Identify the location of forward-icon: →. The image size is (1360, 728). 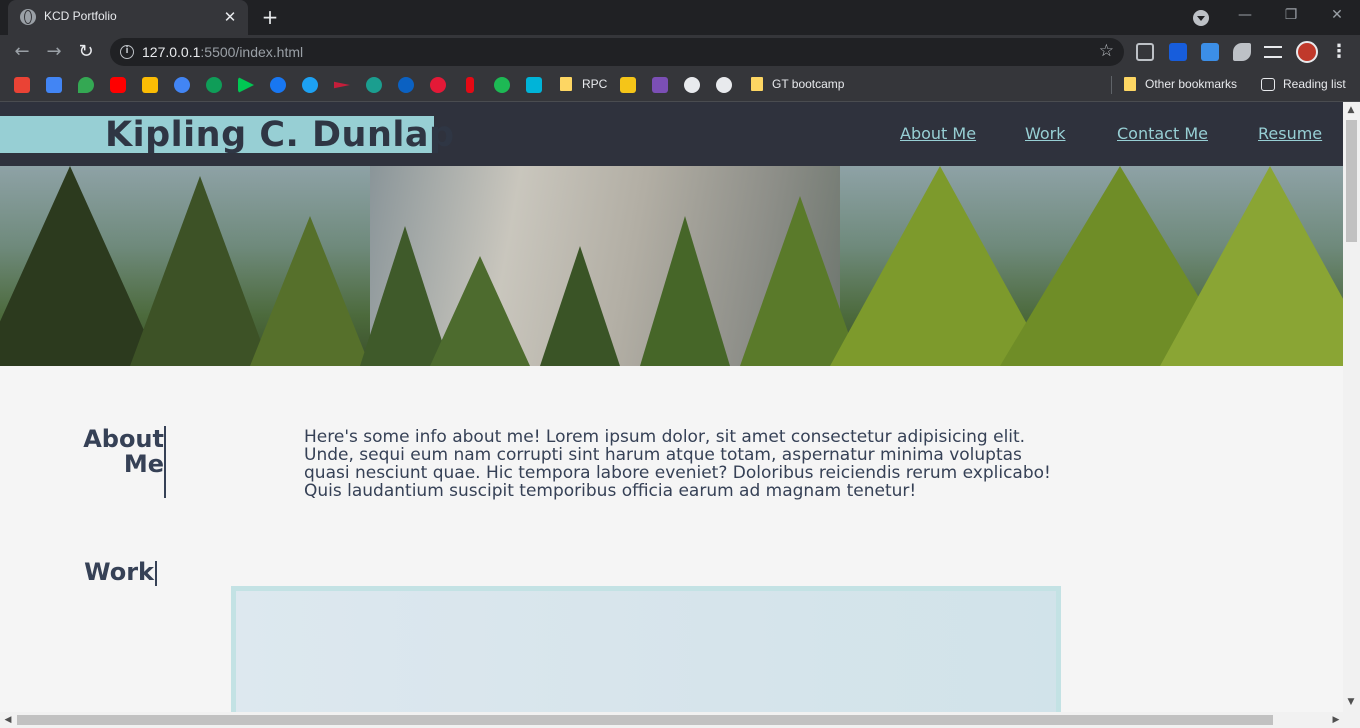
(54, 52).